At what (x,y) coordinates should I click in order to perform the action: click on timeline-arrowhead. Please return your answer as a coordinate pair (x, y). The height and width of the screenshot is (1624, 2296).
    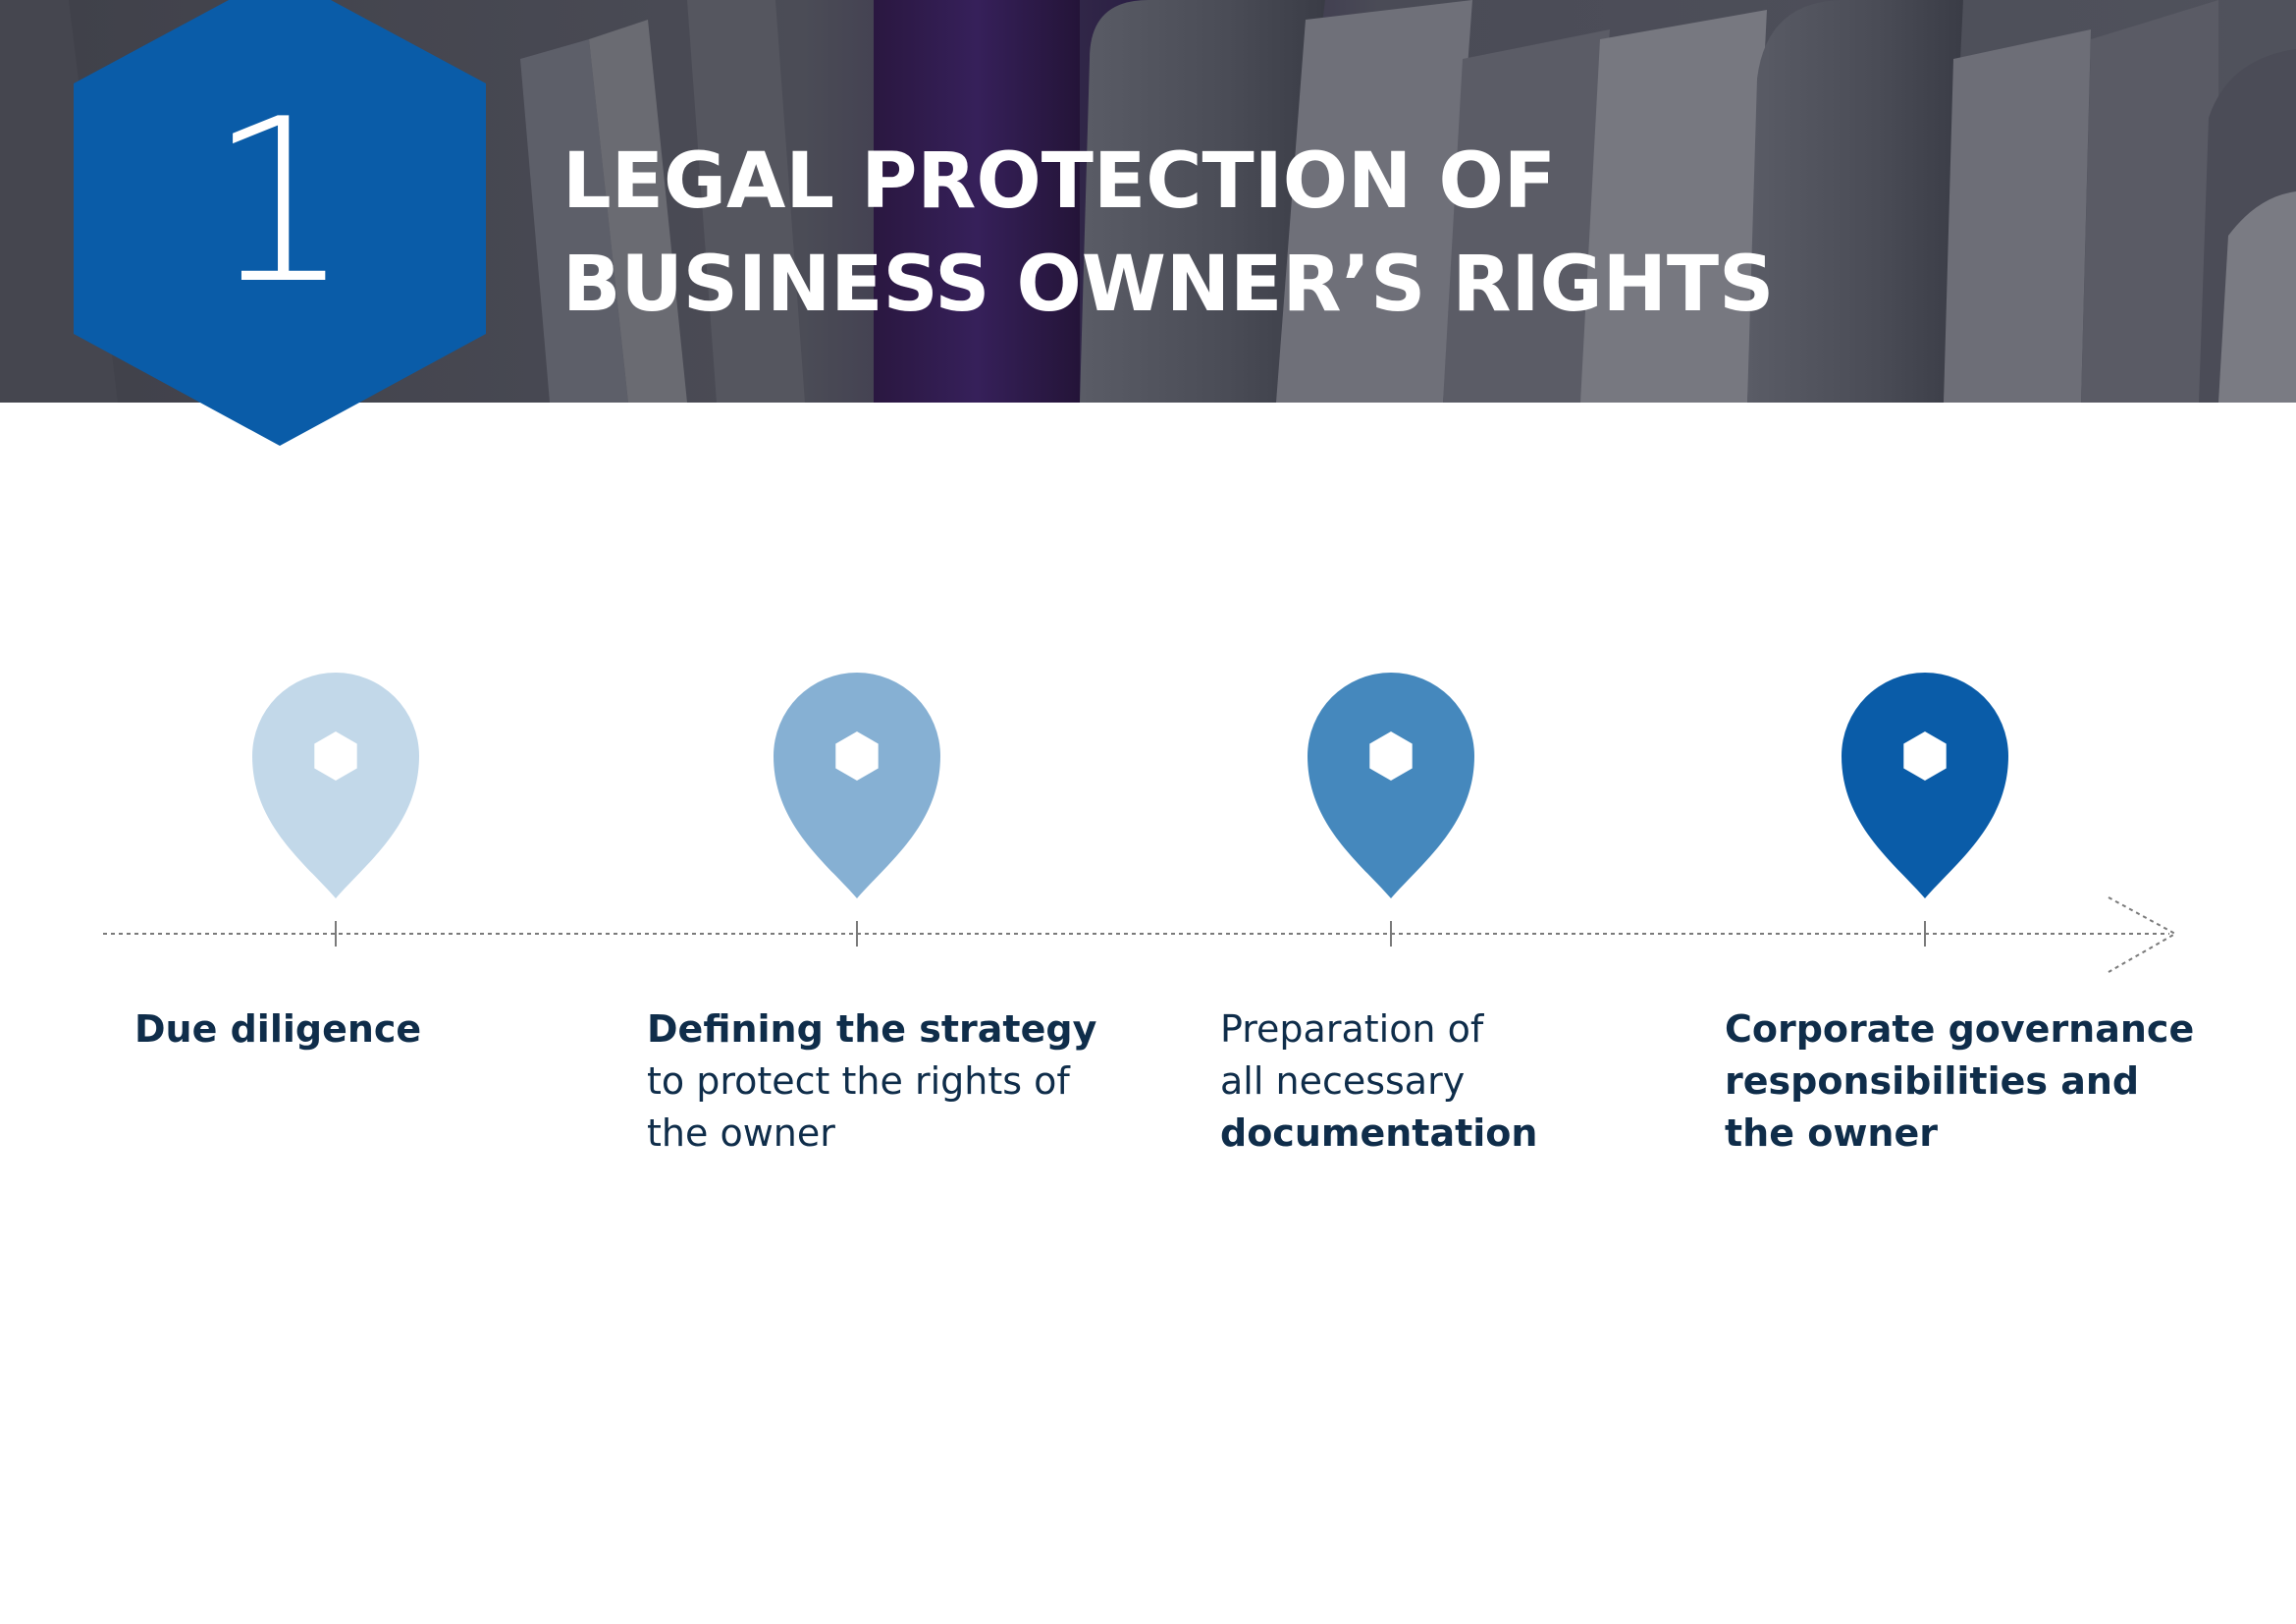
    Looking at the image, I should click on (2143, 934).